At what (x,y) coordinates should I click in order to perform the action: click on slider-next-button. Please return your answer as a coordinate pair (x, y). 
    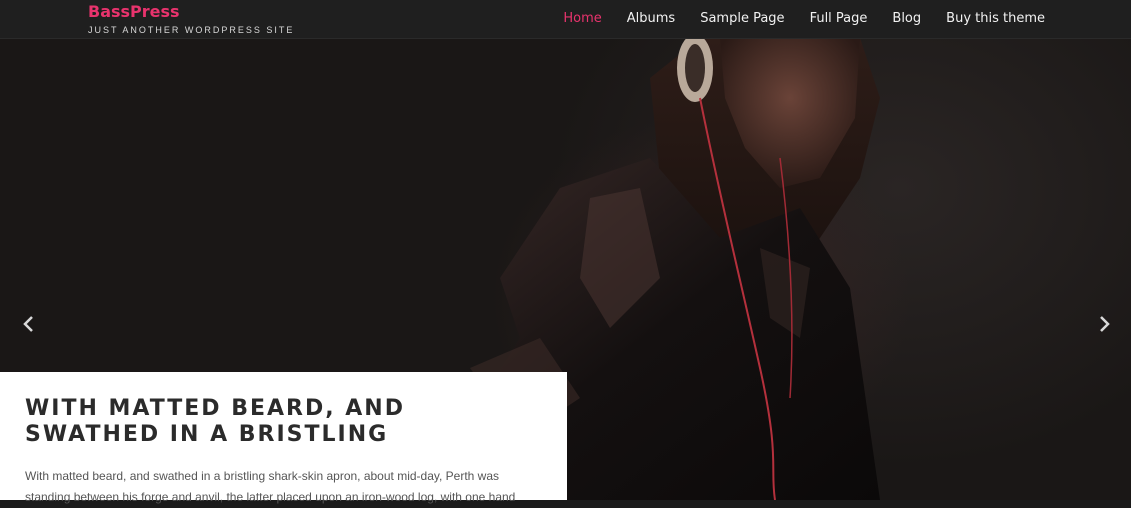
    Looking at the image, I should click on (1104, 324).